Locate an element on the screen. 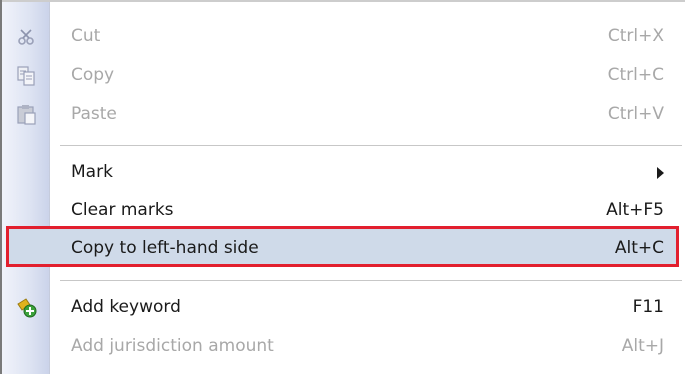 This screenshot has height=374, width=685. menu-item-shortcut: Alt+C is located at coordinates (639, 248).